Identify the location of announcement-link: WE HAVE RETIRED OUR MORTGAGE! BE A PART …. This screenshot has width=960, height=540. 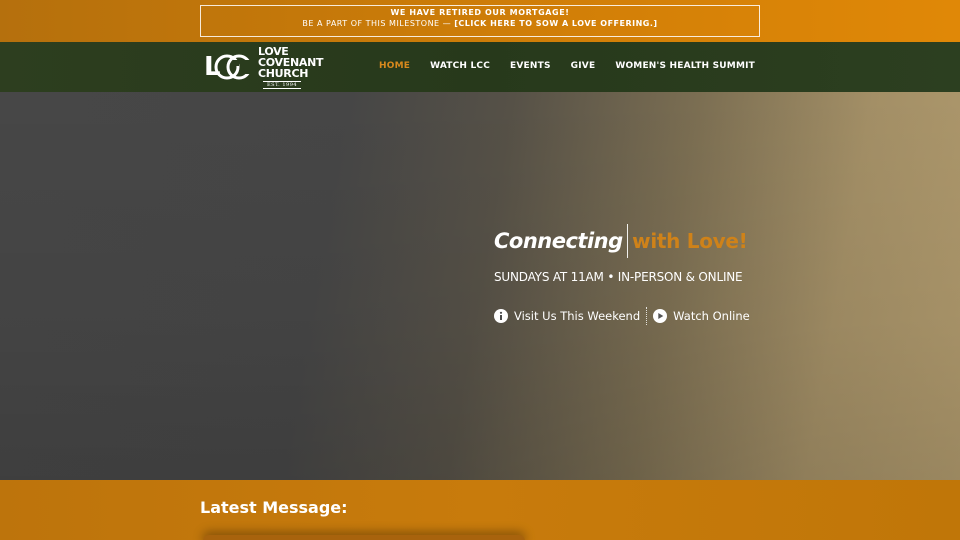
(480, 21).